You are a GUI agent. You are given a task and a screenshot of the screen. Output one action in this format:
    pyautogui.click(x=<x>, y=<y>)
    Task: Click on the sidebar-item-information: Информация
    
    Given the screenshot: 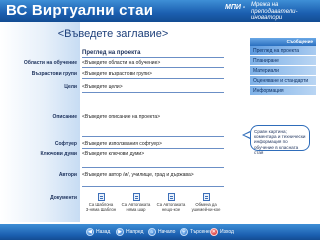 What is the action you would take?
    pyautogui.click(x=283, y=91)
    